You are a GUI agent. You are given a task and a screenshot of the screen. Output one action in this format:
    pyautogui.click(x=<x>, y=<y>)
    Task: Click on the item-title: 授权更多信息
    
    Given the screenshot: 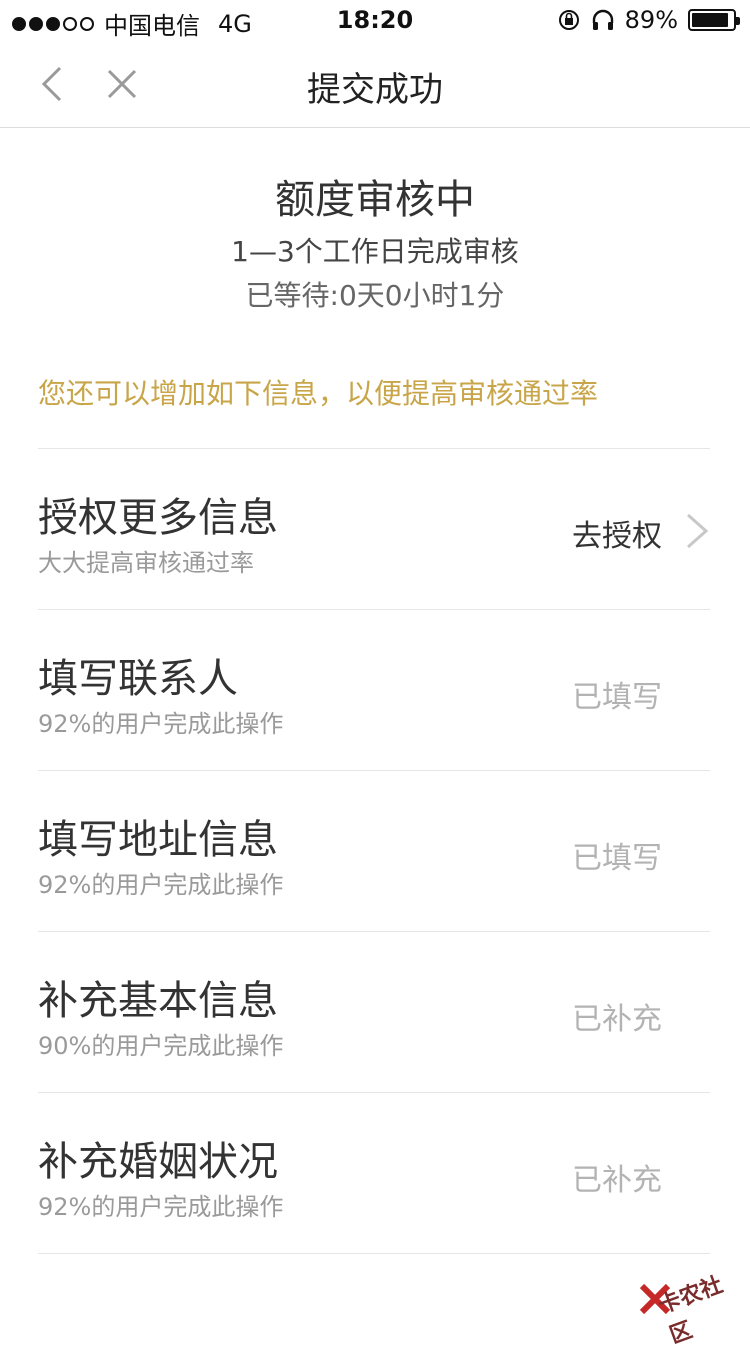 What is the action you would take?
    pyautogui.click(x=158, y=514)
    